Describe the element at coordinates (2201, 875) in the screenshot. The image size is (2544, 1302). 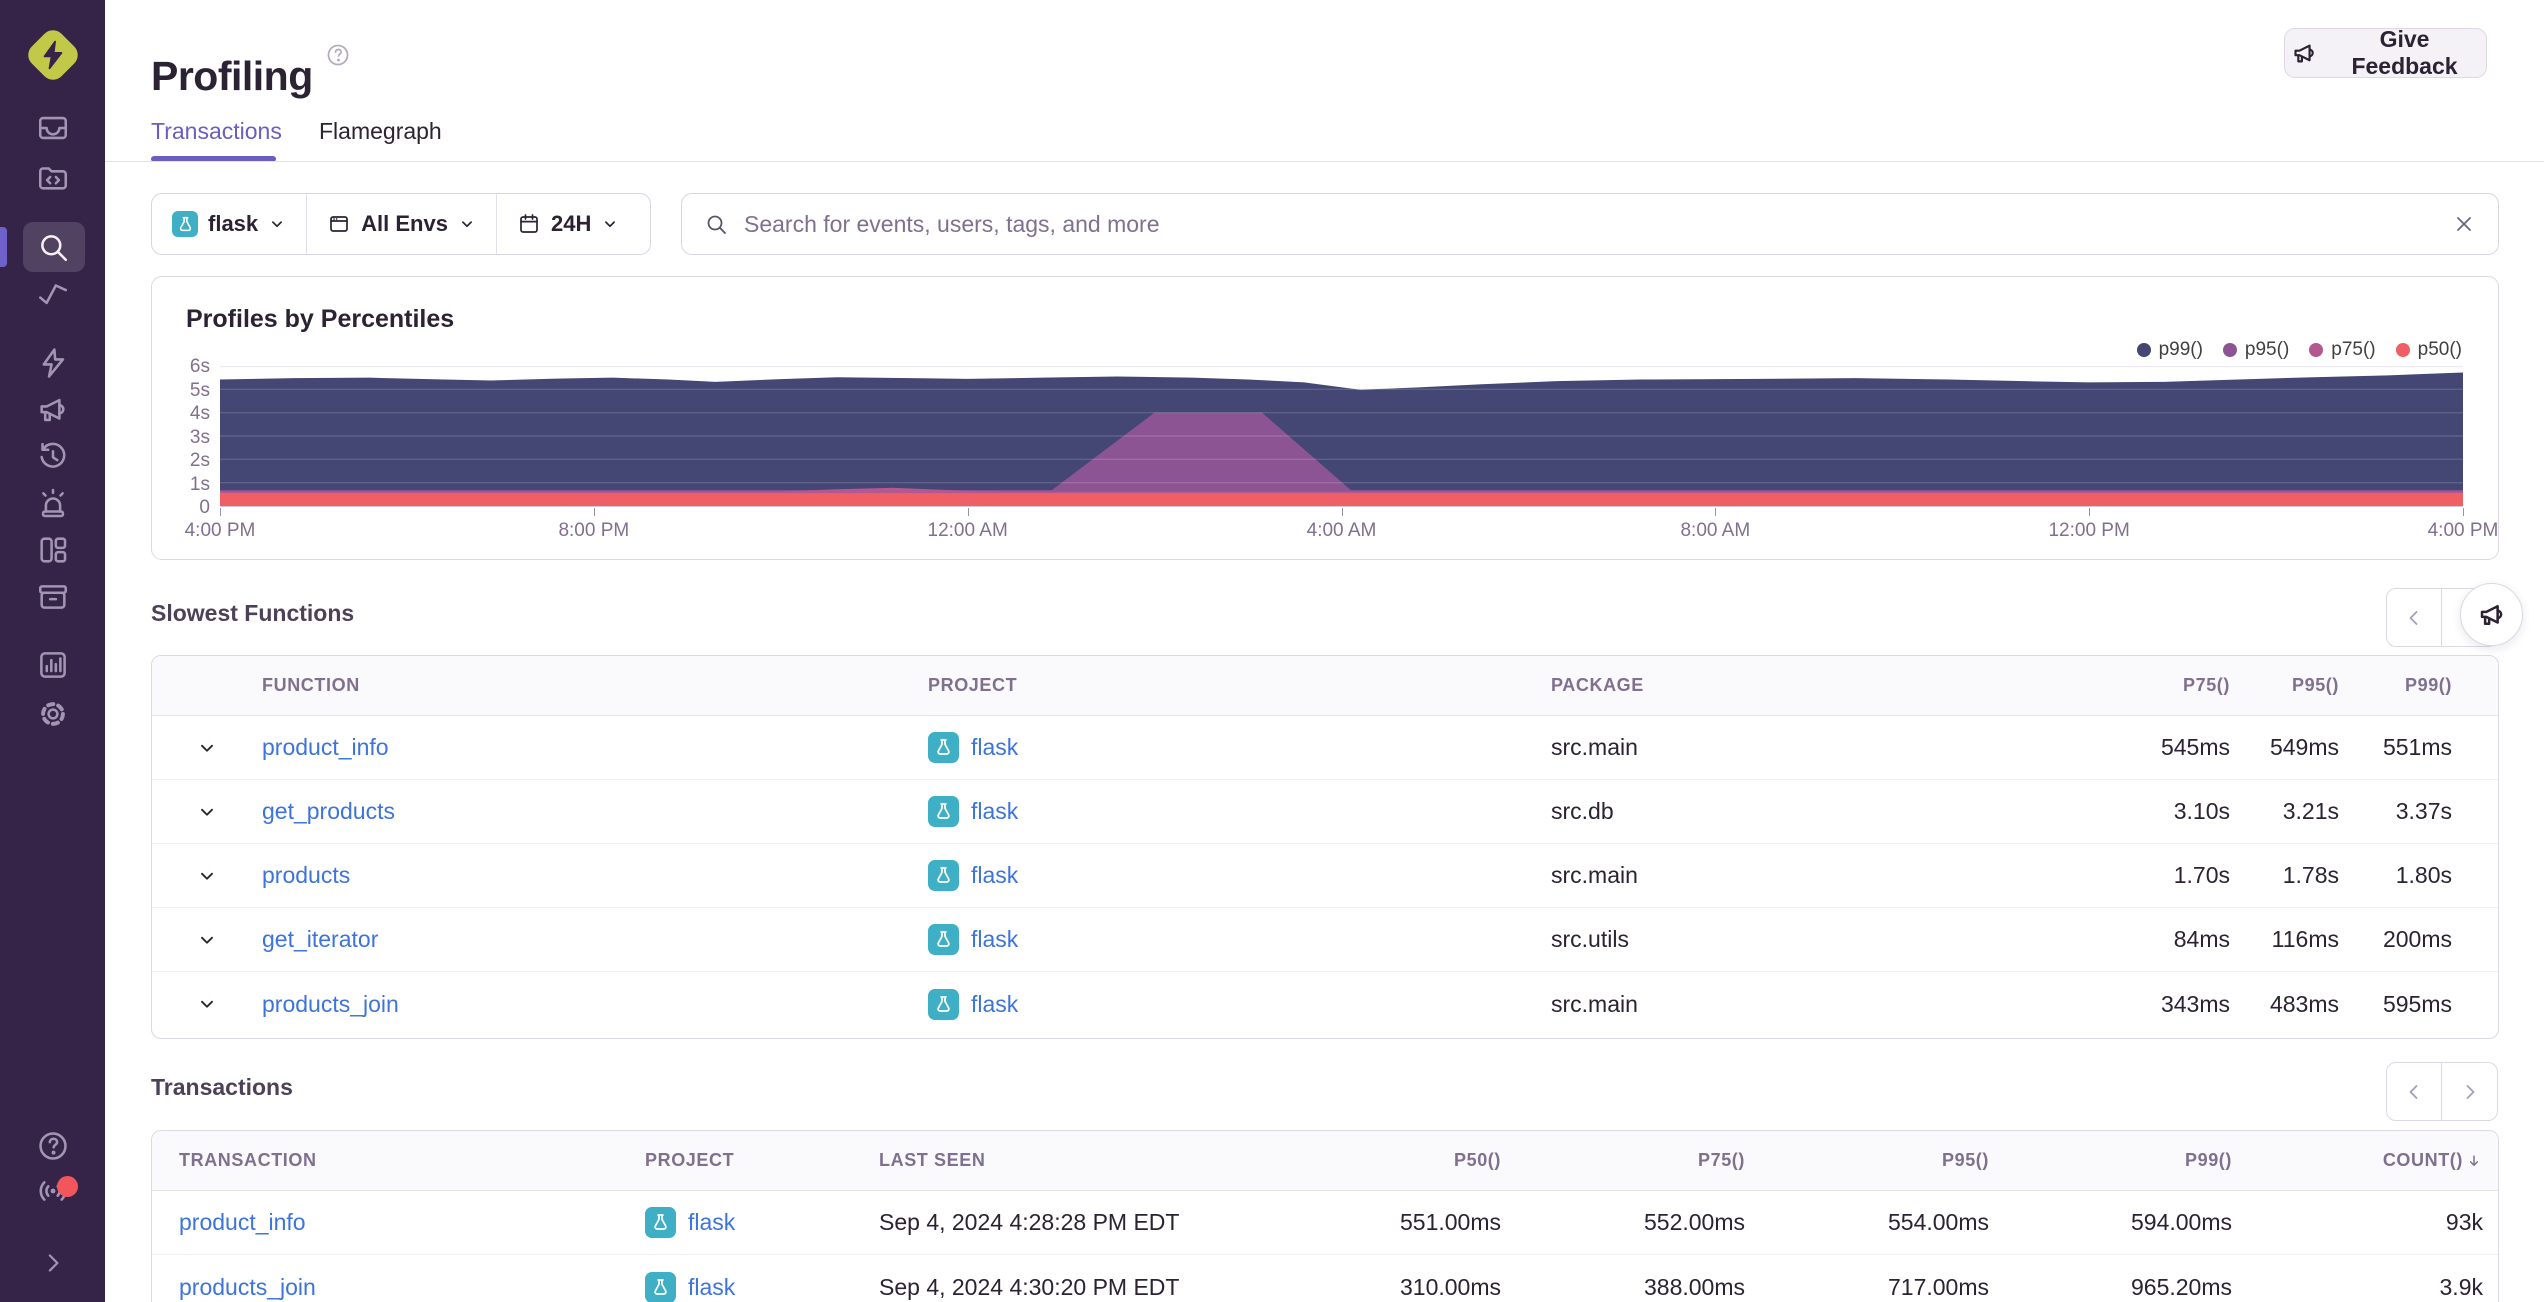
I see `p75-cell: 1.70s` at that location.